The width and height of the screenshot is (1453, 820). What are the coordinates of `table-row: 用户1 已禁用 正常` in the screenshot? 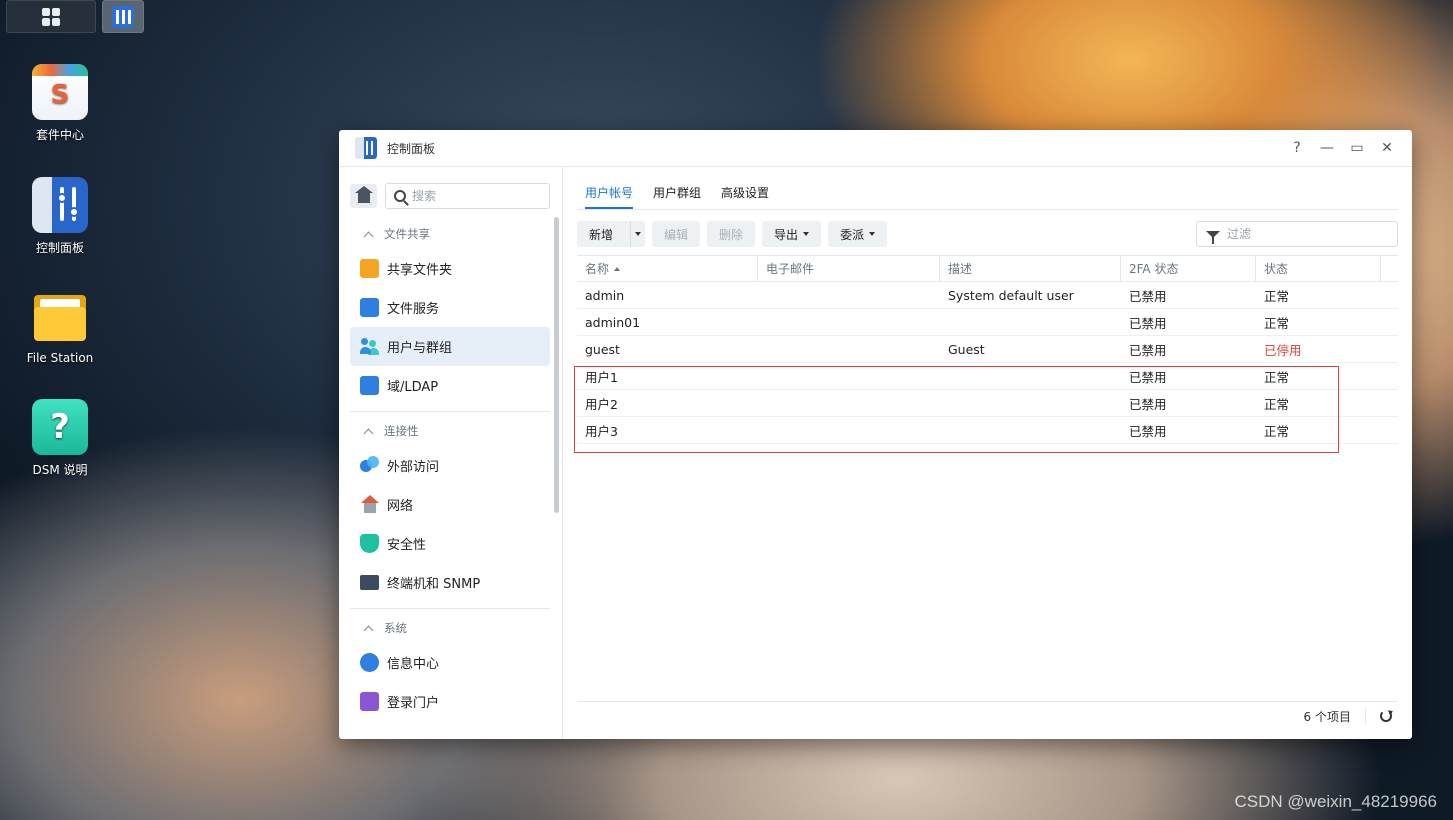 It's located at (987, 376).